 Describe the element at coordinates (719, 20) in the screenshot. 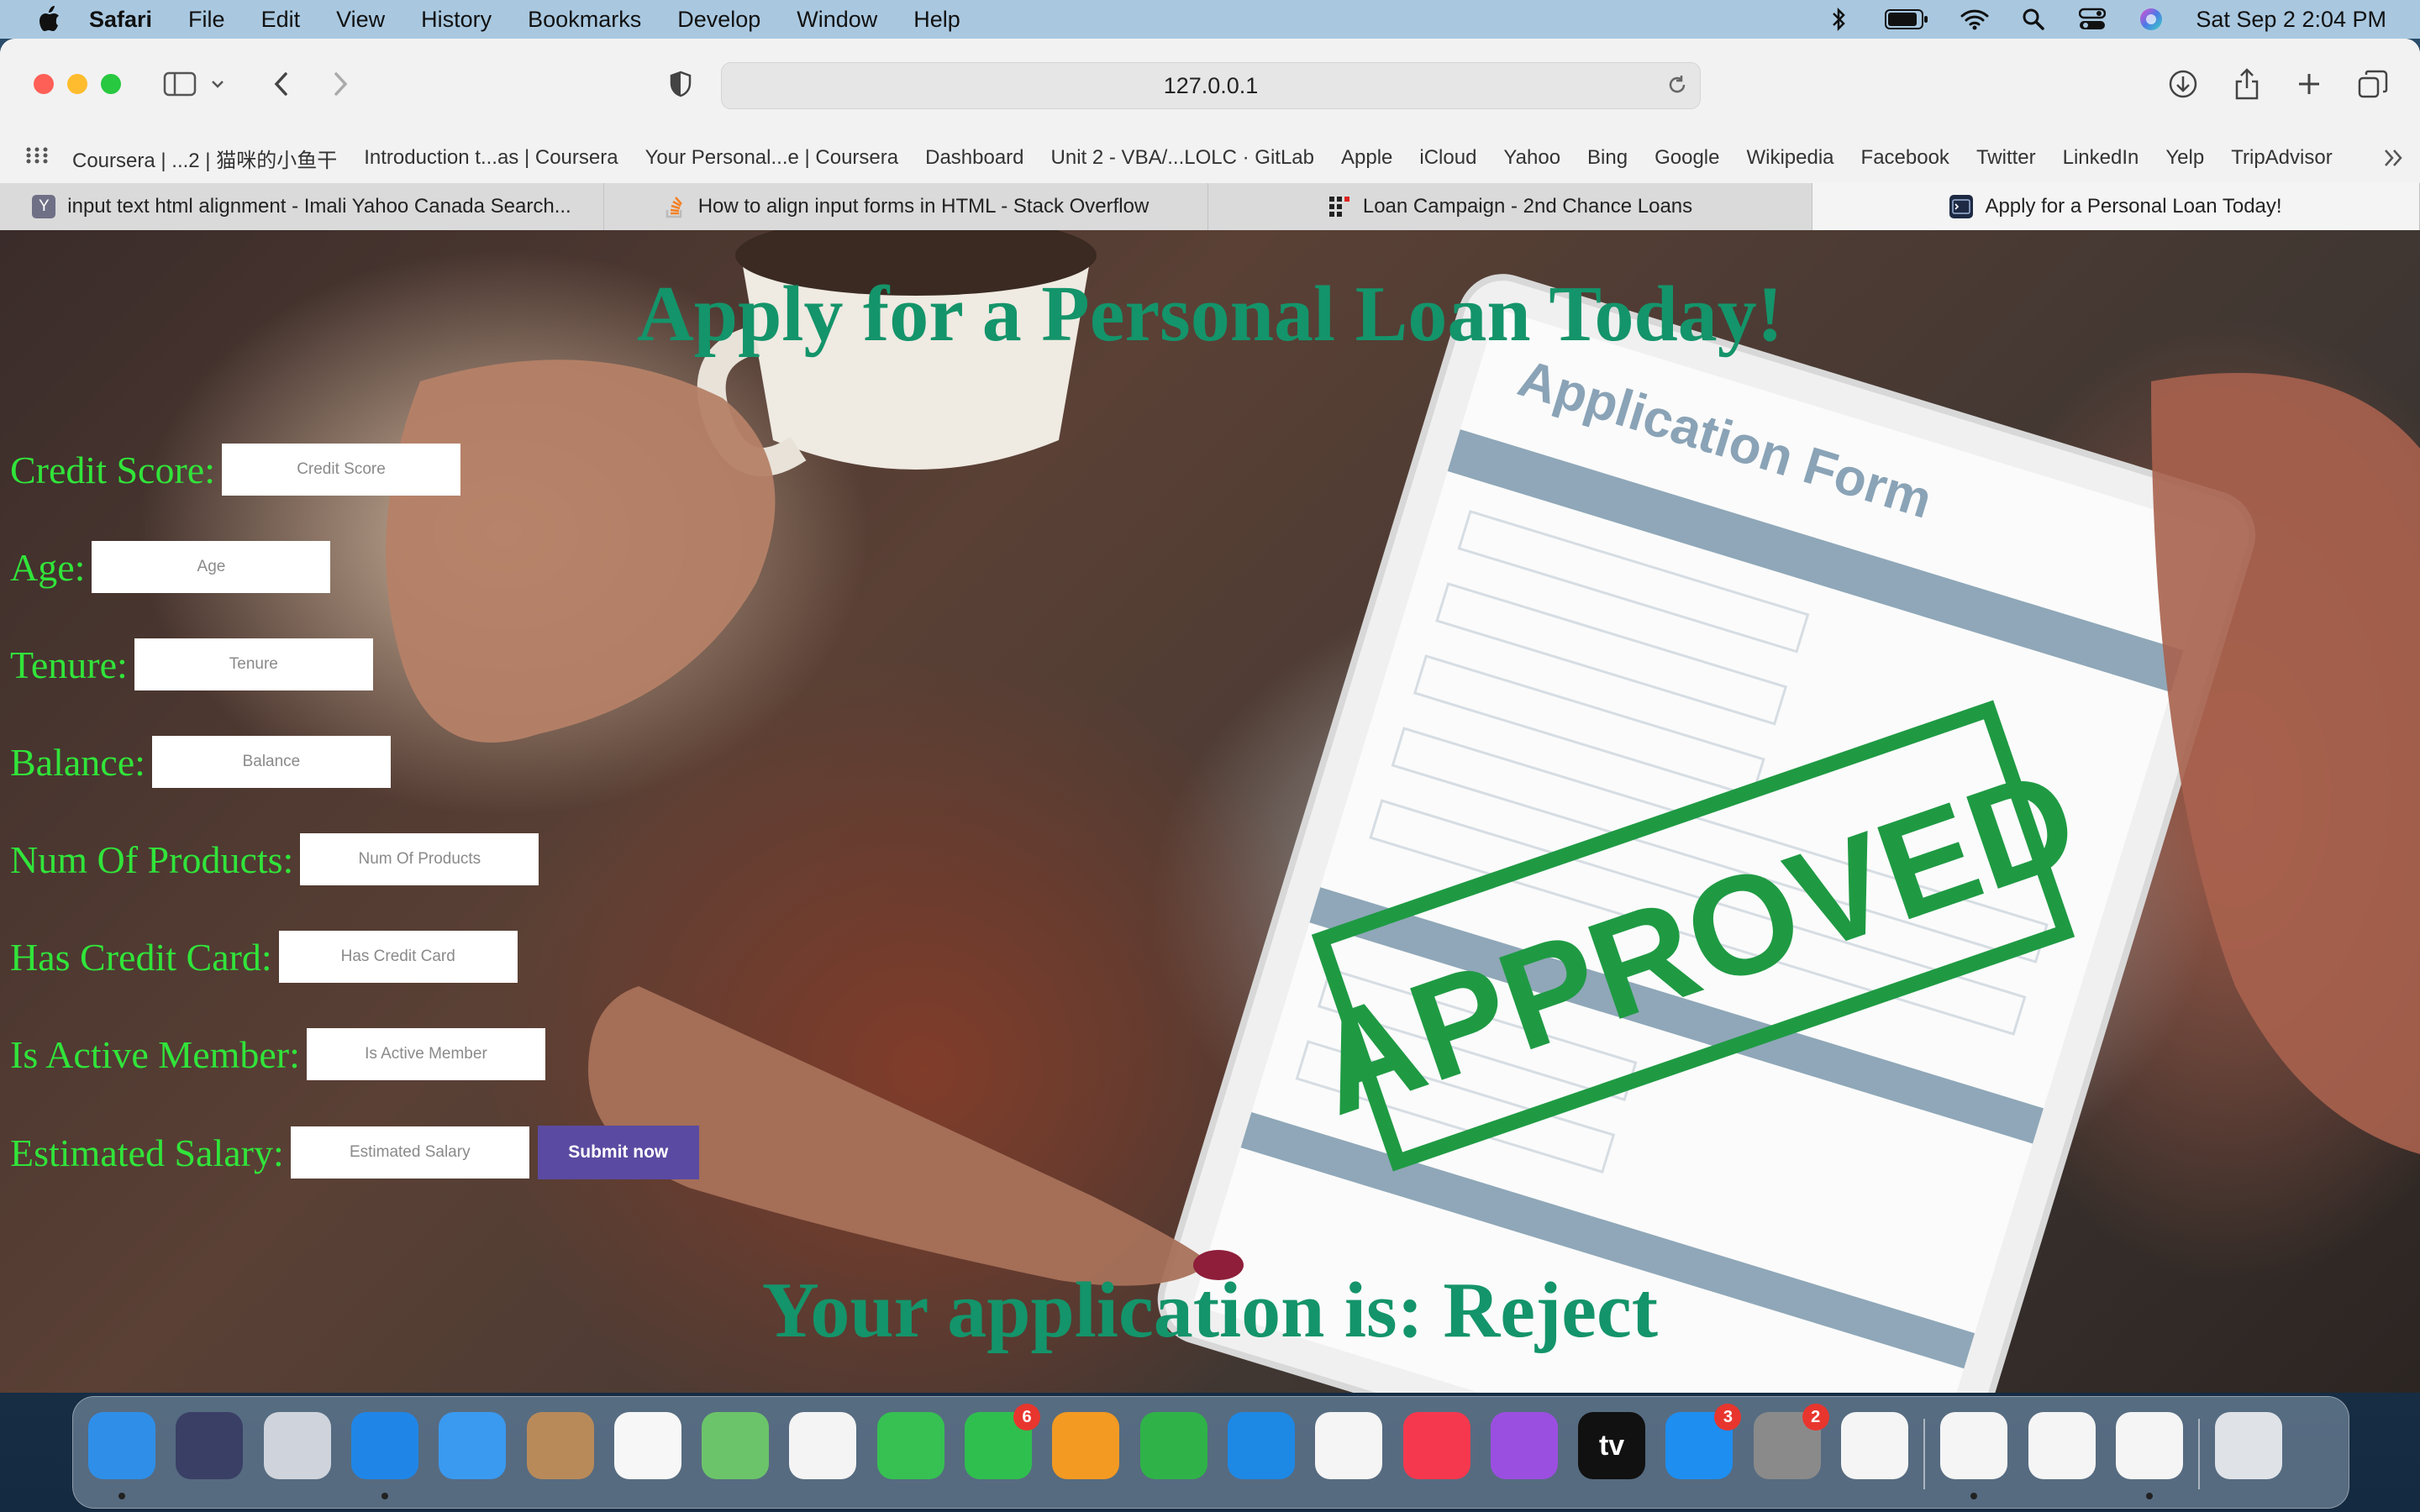

I see `menu-develop: Develop` at that location.